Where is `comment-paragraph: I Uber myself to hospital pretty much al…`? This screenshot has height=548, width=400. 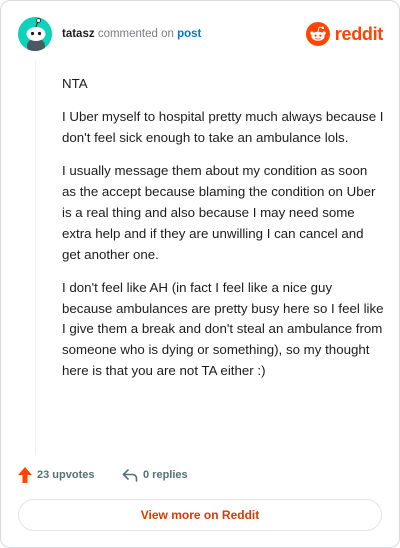
comment-paragraph: I Uber myself to hospital pretty much al… is located at coordinates (223, 127).